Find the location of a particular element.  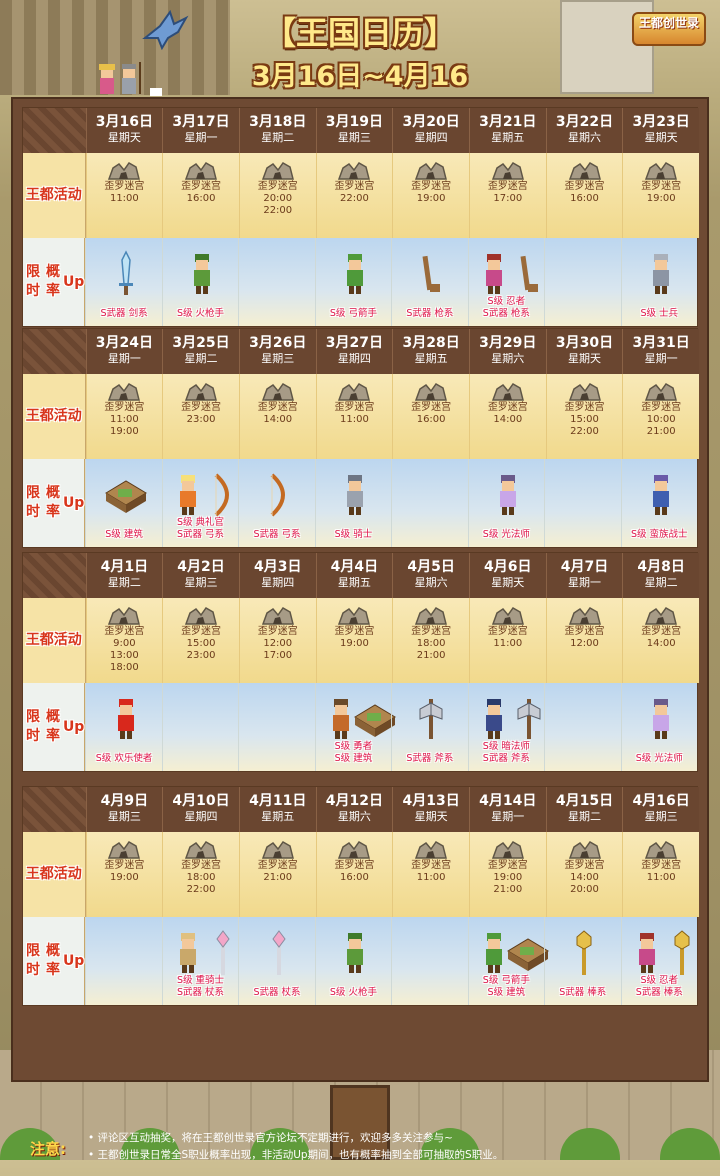

rate-up-cell: S级 欢乐使者 is located at coordinates (123, 727).